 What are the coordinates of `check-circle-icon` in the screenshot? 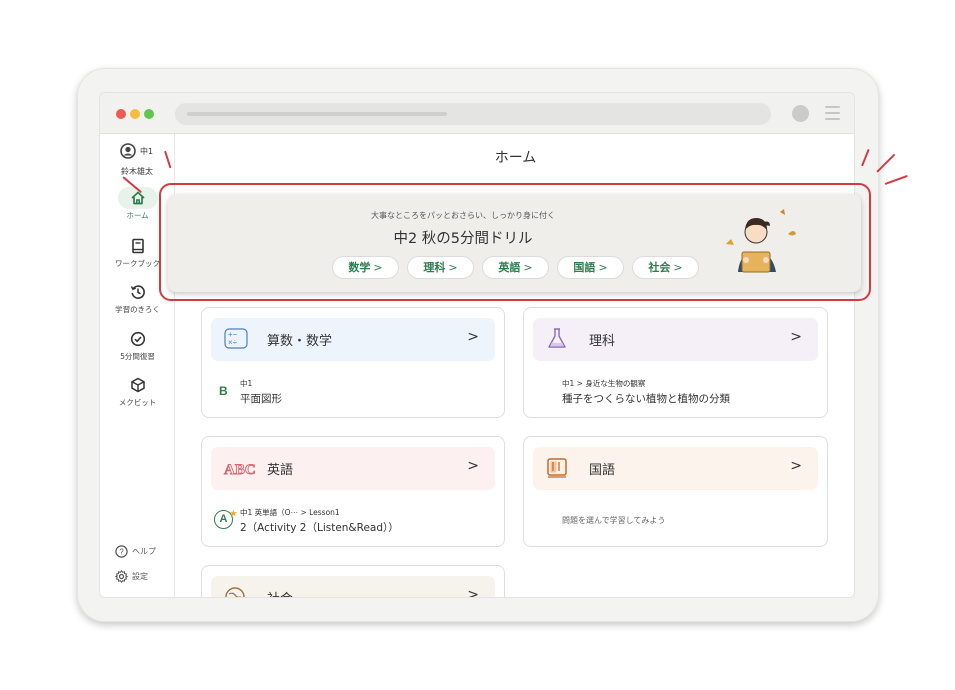 It's located at (137, 339).